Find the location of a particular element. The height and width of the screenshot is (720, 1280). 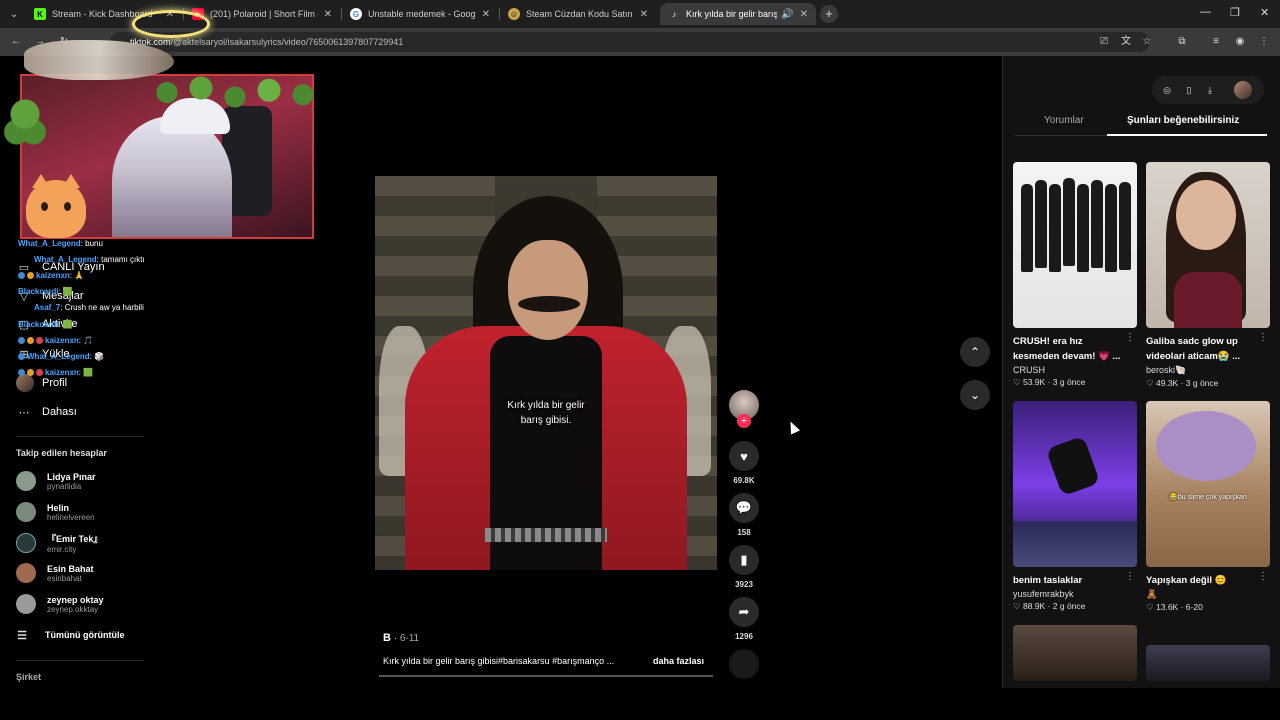

card-author: 🧸 is located at coordinates (1208, 594).